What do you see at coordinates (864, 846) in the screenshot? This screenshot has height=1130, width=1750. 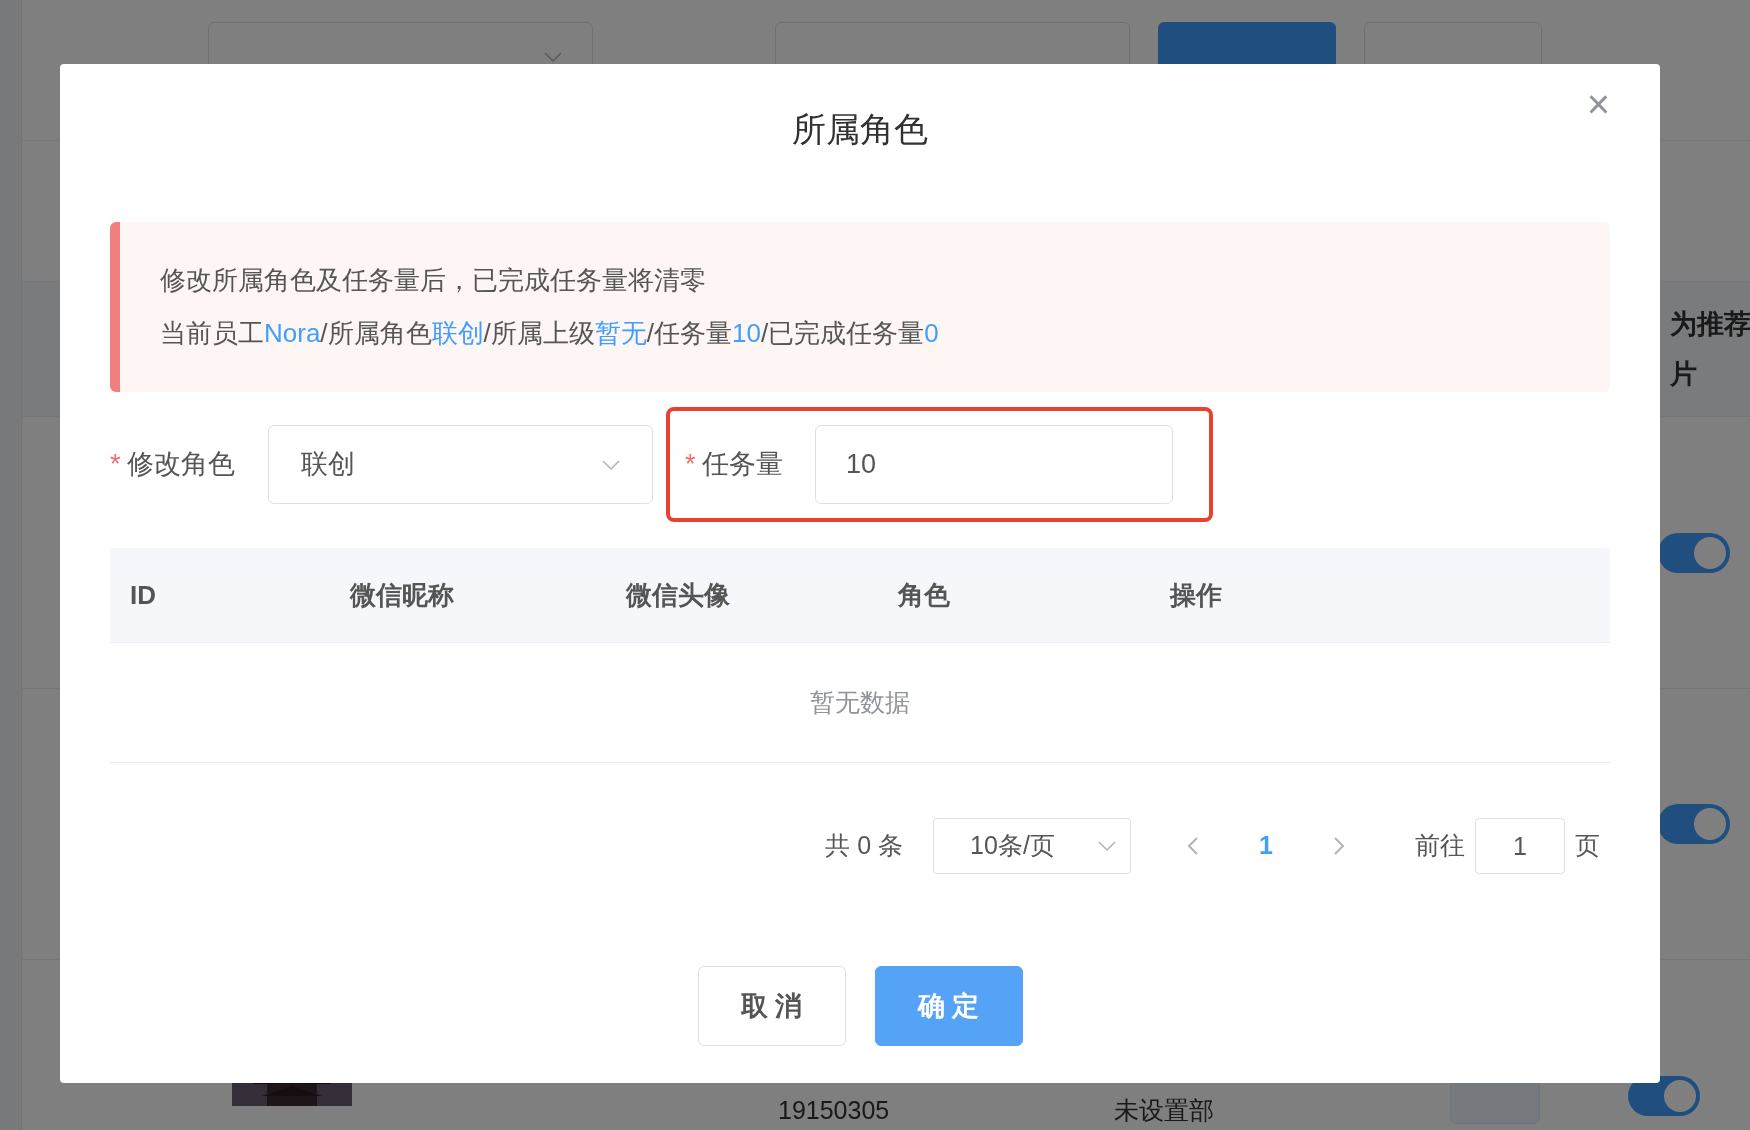 I see `total-count: 共 0 条` at bounding box center [864, 846].